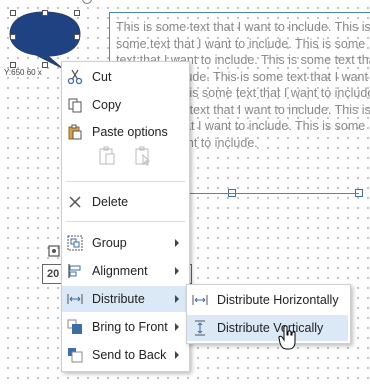 The image size is (370, 384). What do you see at coordinates (75, 355) in the screenshot?
I see `send-to-back-icon` at bounding box center [75, 355].